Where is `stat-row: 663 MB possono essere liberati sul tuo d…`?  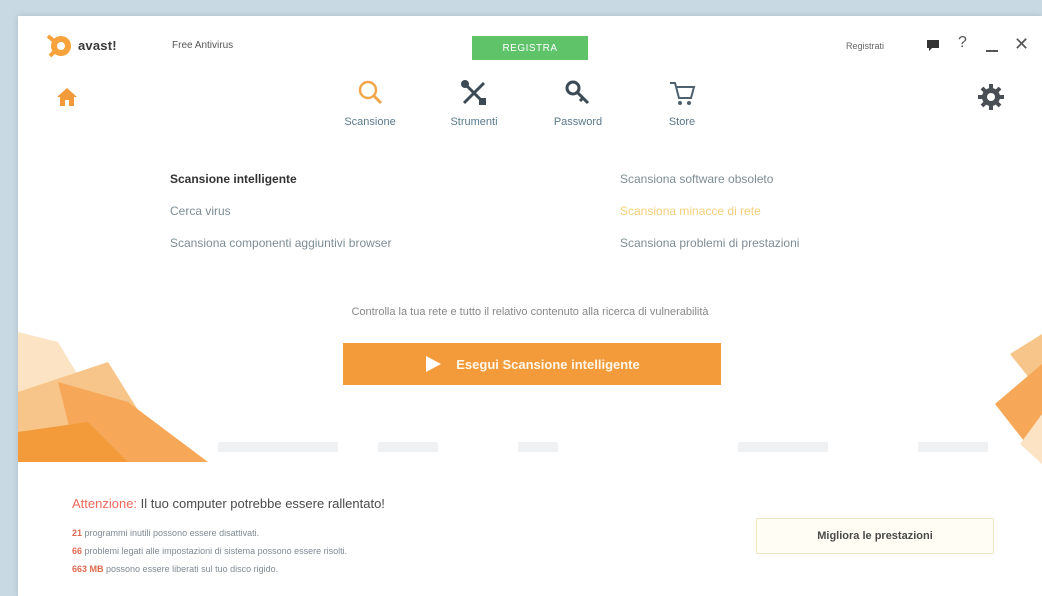 stat-row: 663 MB possono essere liberati sul tuo d… is located at coordinates (175, 569).